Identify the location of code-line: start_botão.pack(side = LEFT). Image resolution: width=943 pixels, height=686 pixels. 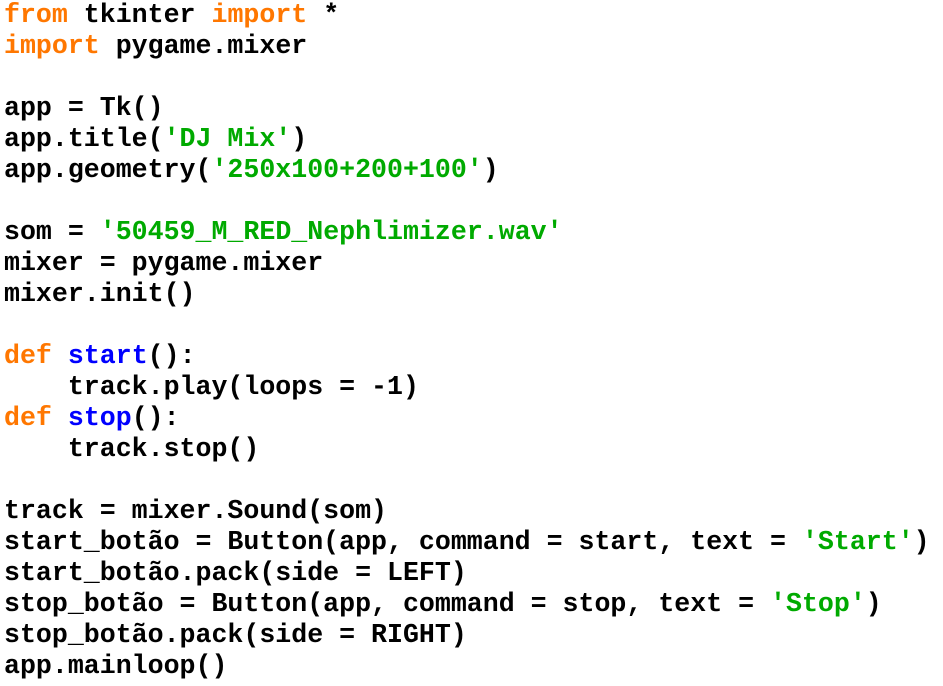
(467, 573).